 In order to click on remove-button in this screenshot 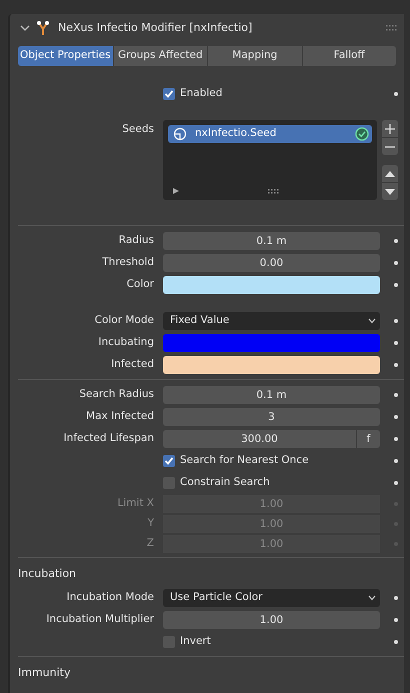, I will do `click(390, 146)`.